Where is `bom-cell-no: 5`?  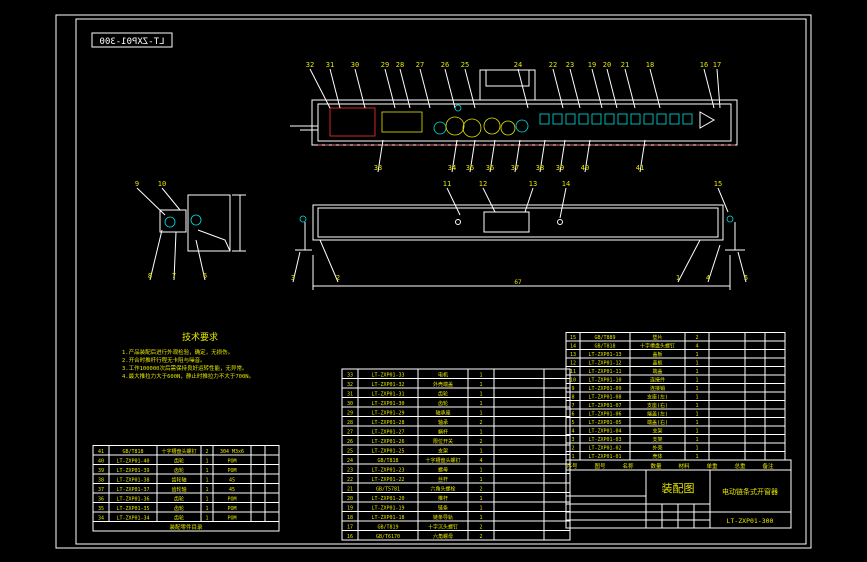
bom-cell-no: 5 is located at coordinates (572, 423).